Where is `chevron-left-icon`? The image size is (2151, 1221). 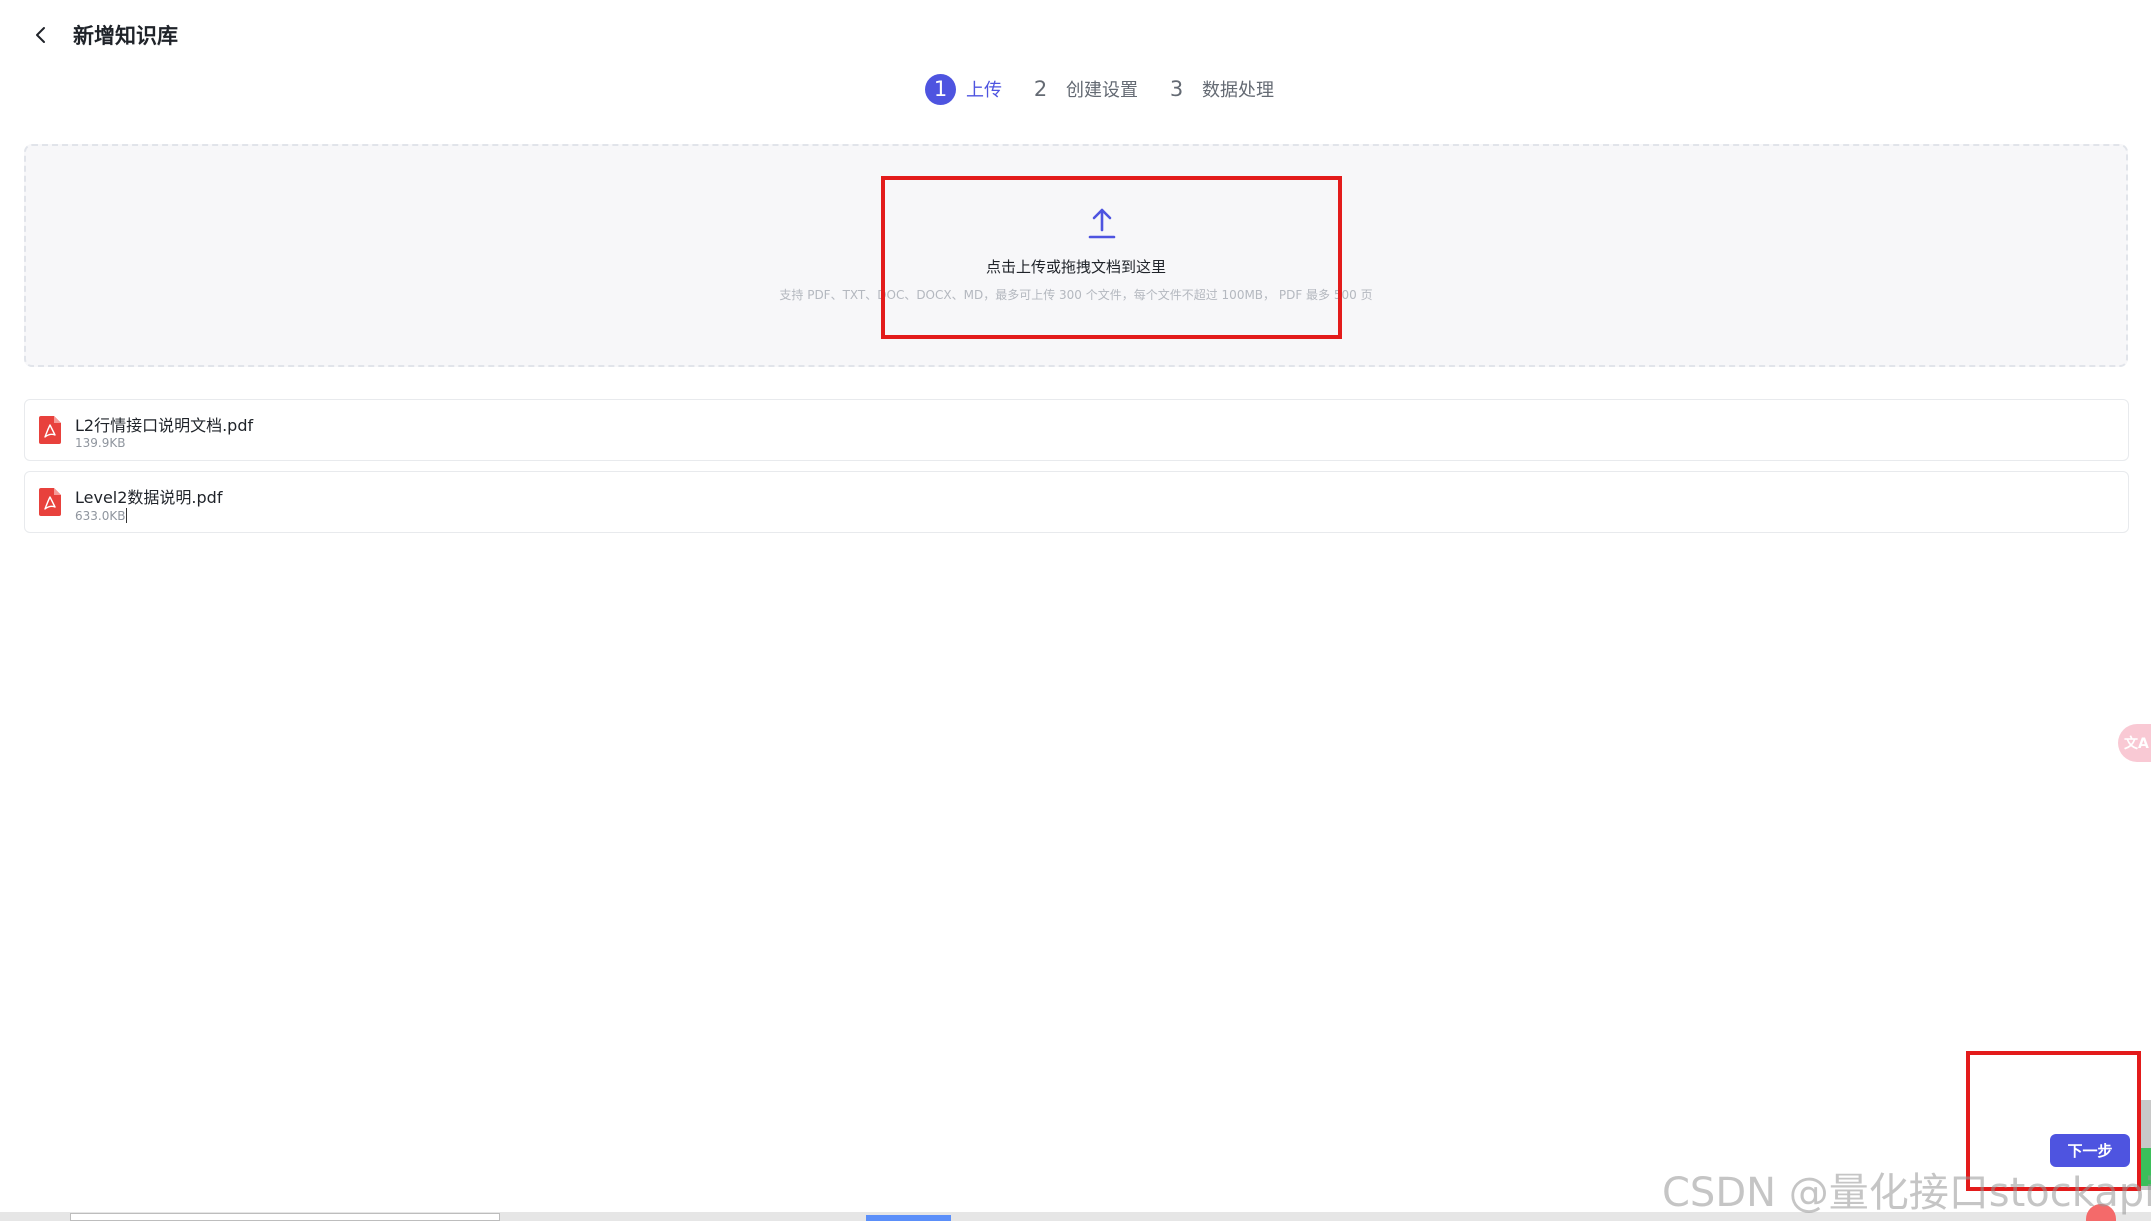 chevron-left-icon is located at coordinates (40, 35).